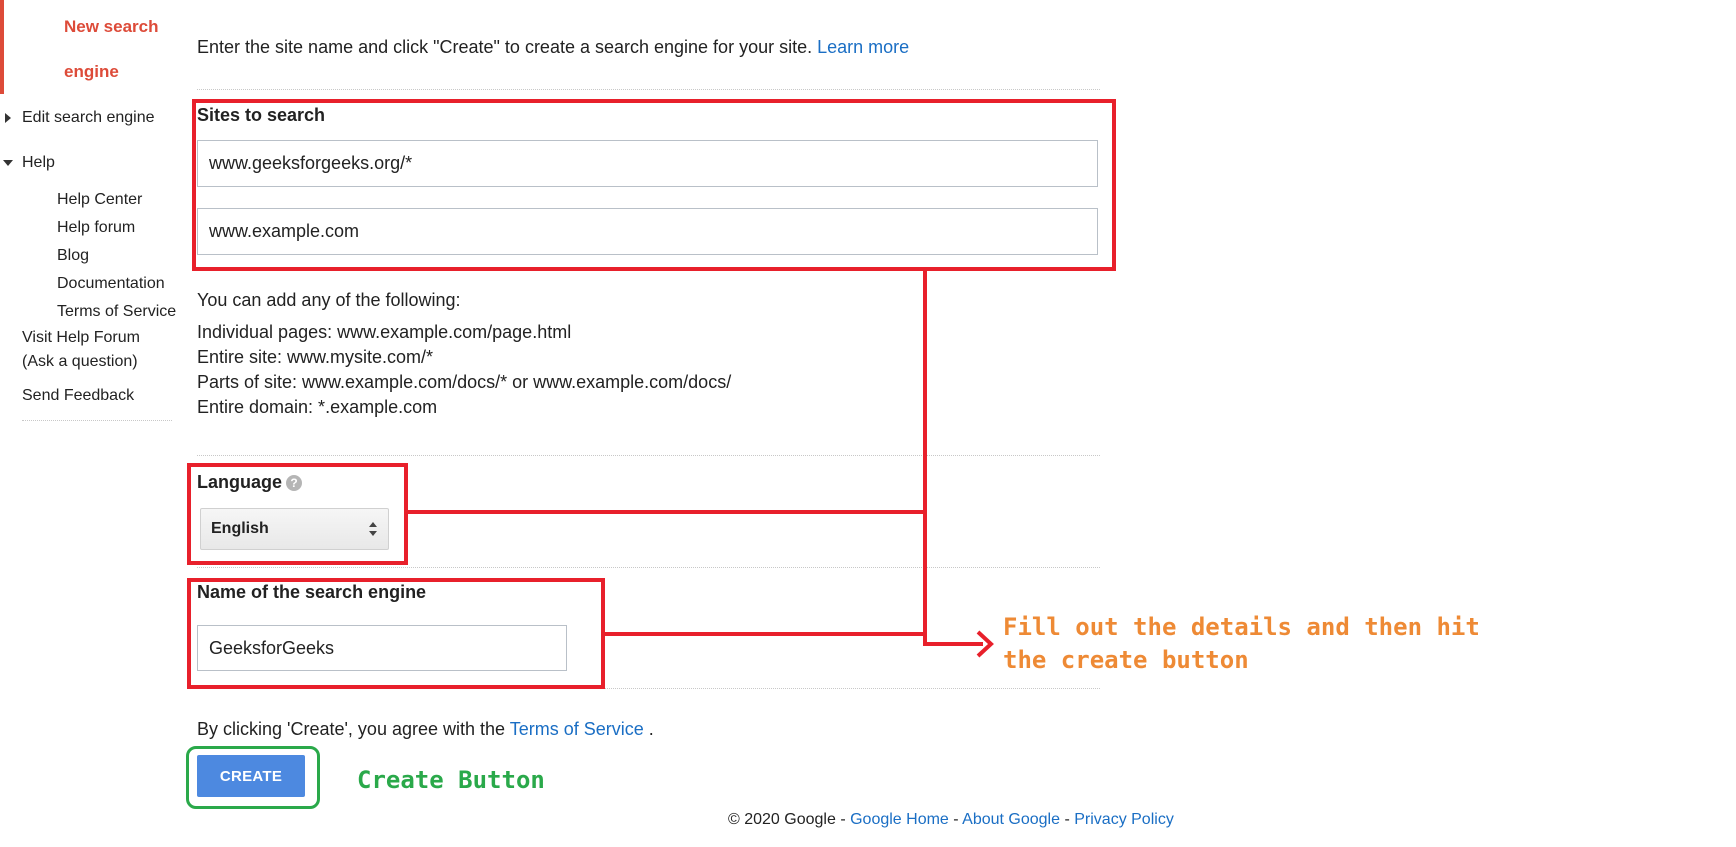 Image resolution: width=1736 pixels, height=847 pixels. Describe the element at coordinates (863, 47) in the screenshot. I see `learn-more-link: Learn more` at that location.